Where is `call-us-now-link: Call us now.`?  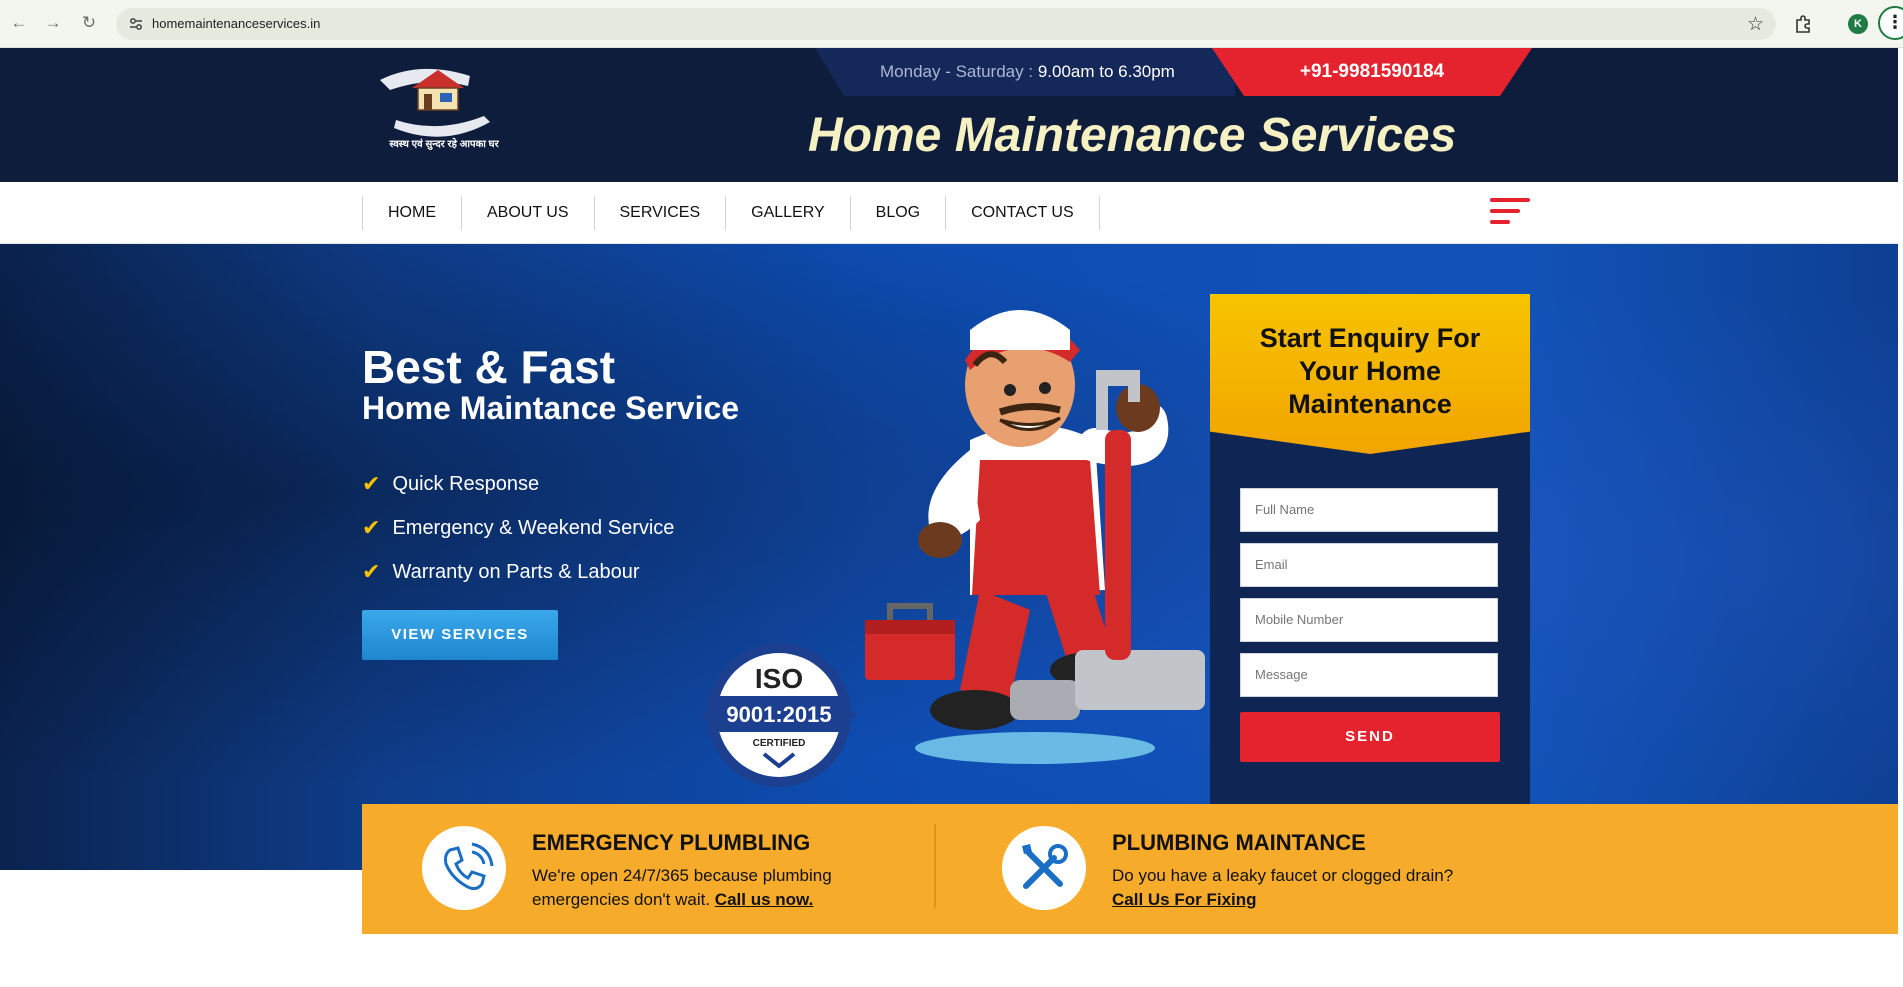
call-us-now-link: Call us now. is located at coordinates (764, 899).